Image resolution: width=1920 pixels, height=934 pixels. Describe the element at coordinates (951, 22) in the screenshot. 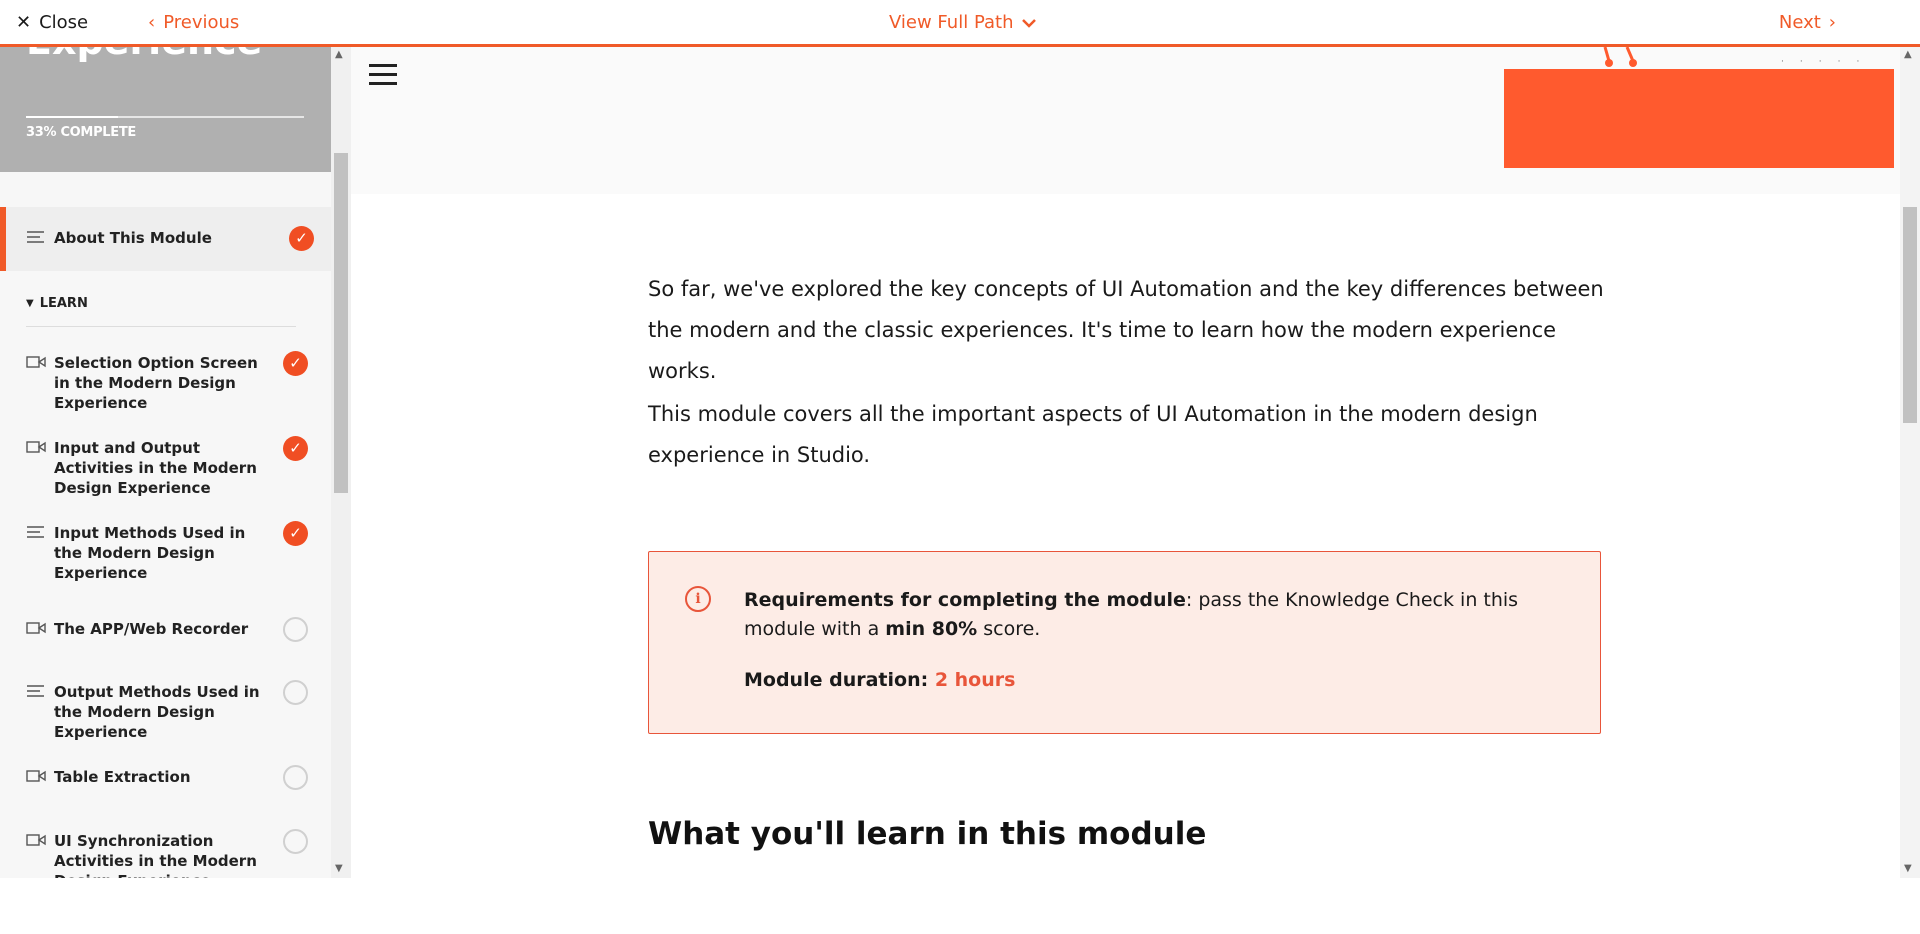

I see `view-path-label: View Full Path` at that location.